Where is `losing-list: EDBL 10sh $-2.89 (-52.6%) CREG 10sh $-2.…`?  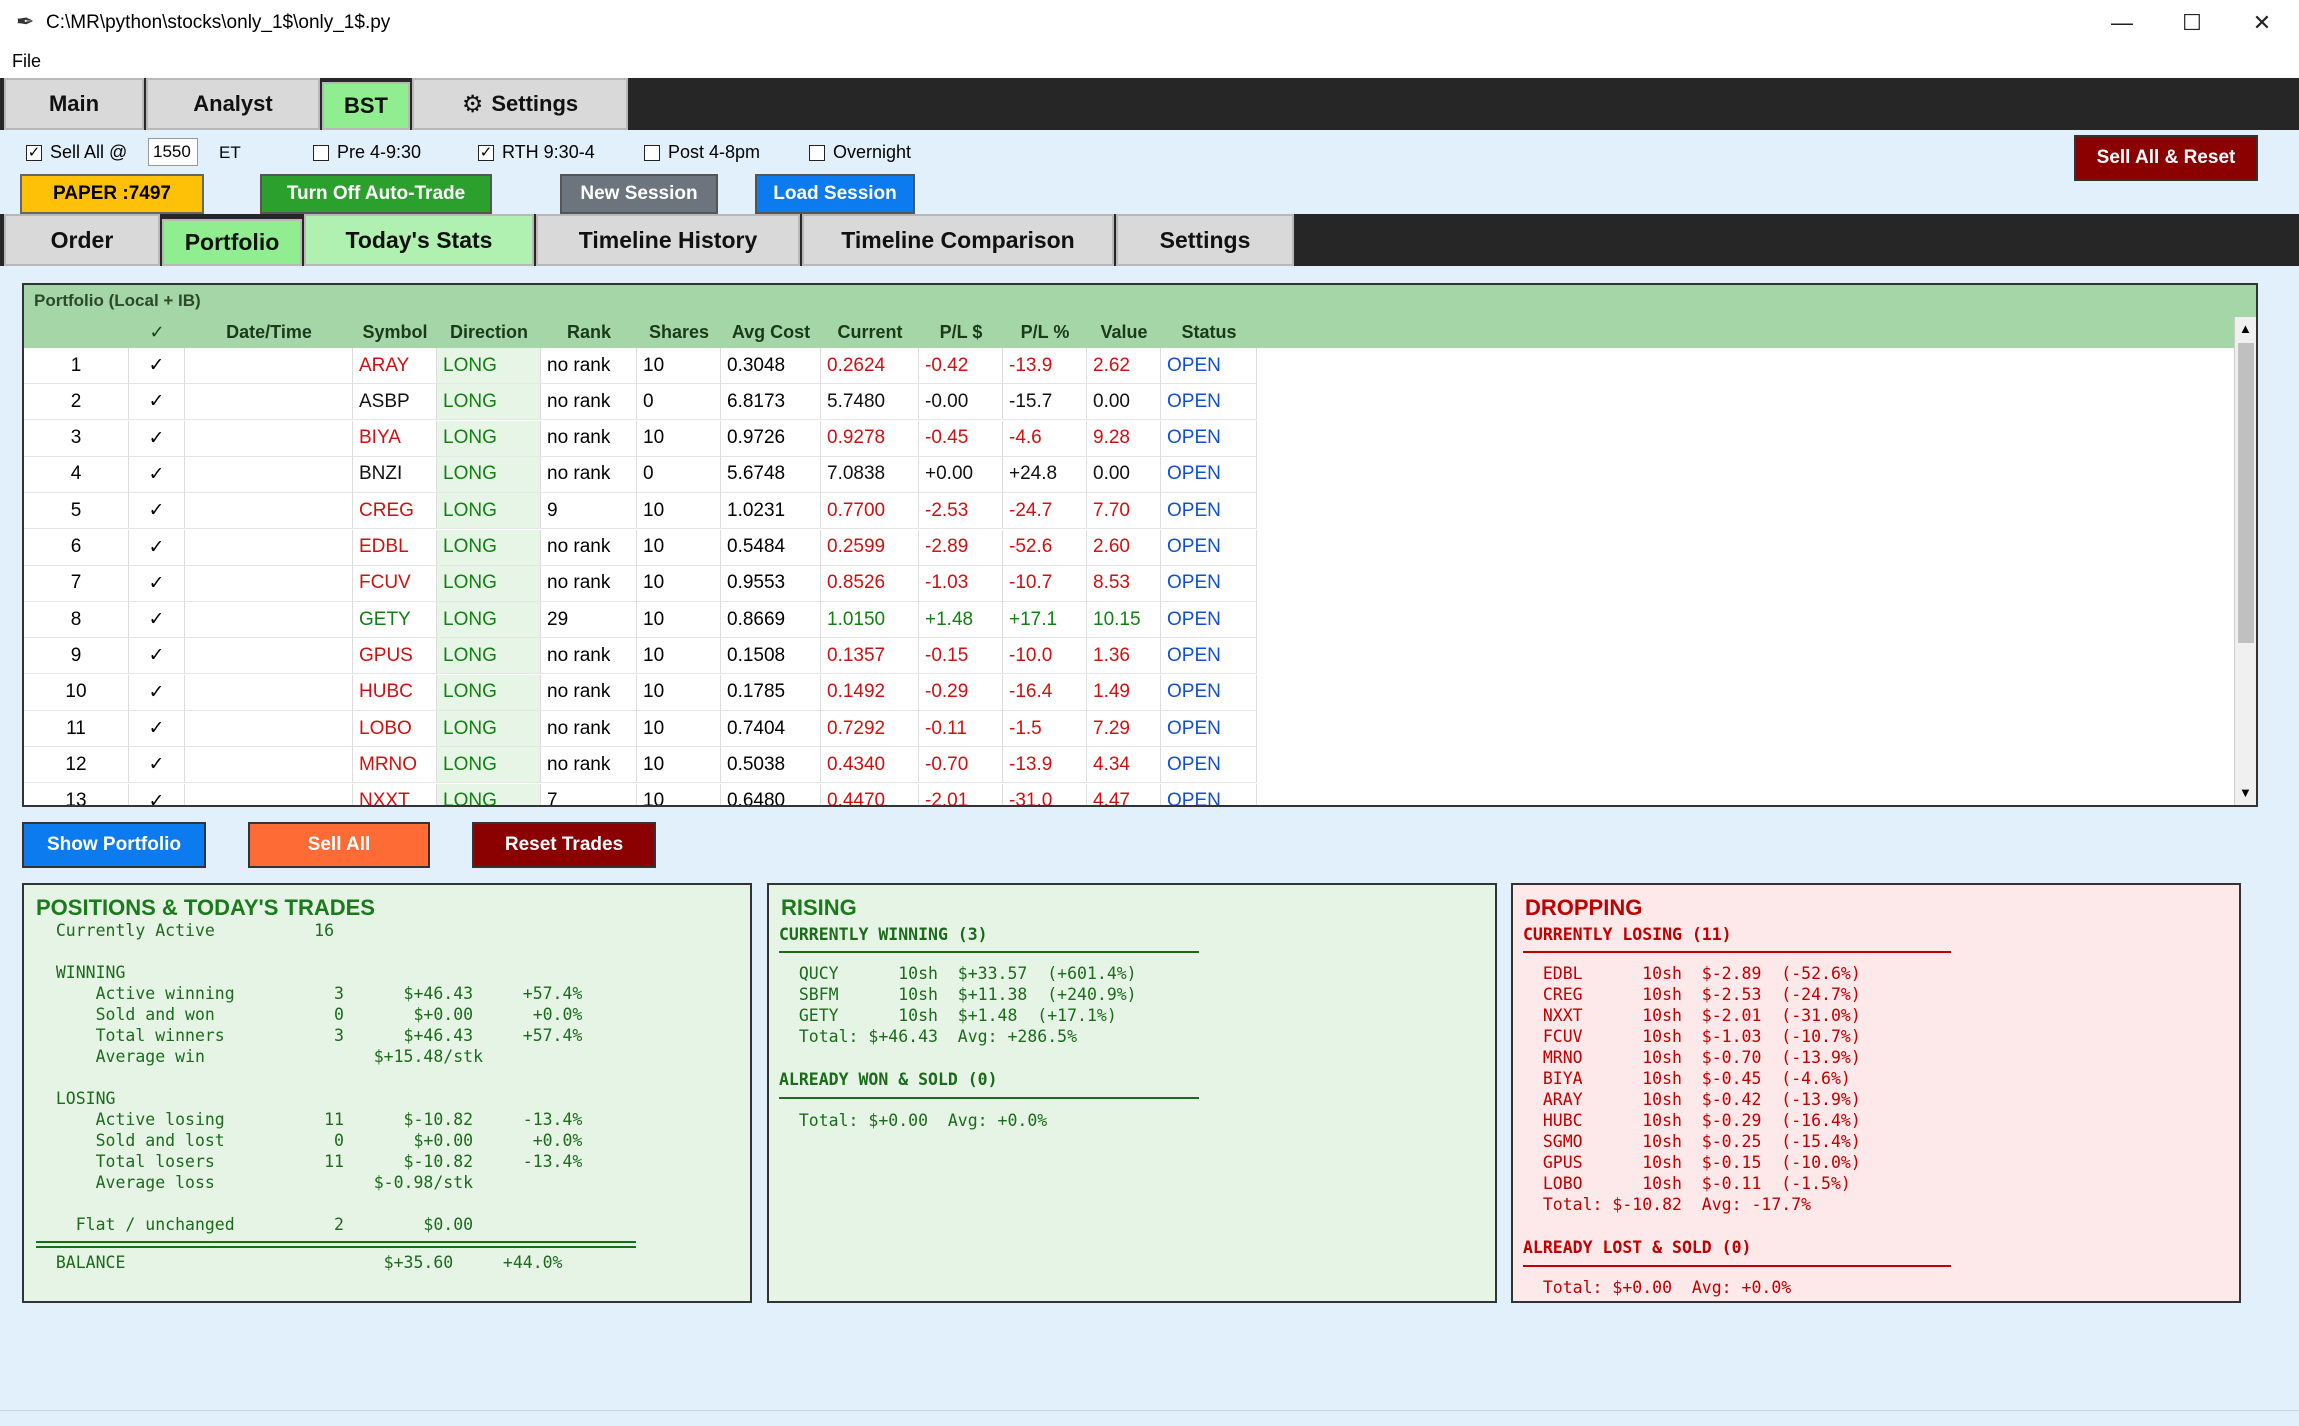 losing-list: EDBL 10sh $-2.89 (-52.6%) CREG 10sh $-2.… is located at coordinates (1701, 1089).